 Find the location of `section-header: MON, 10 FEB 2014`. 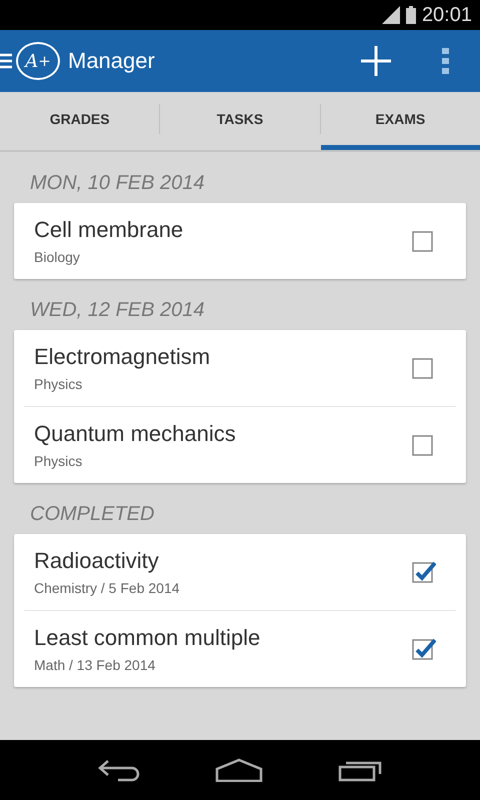

section-header: MON, 10 FEB 2014 is located at coordinates (117, 183).